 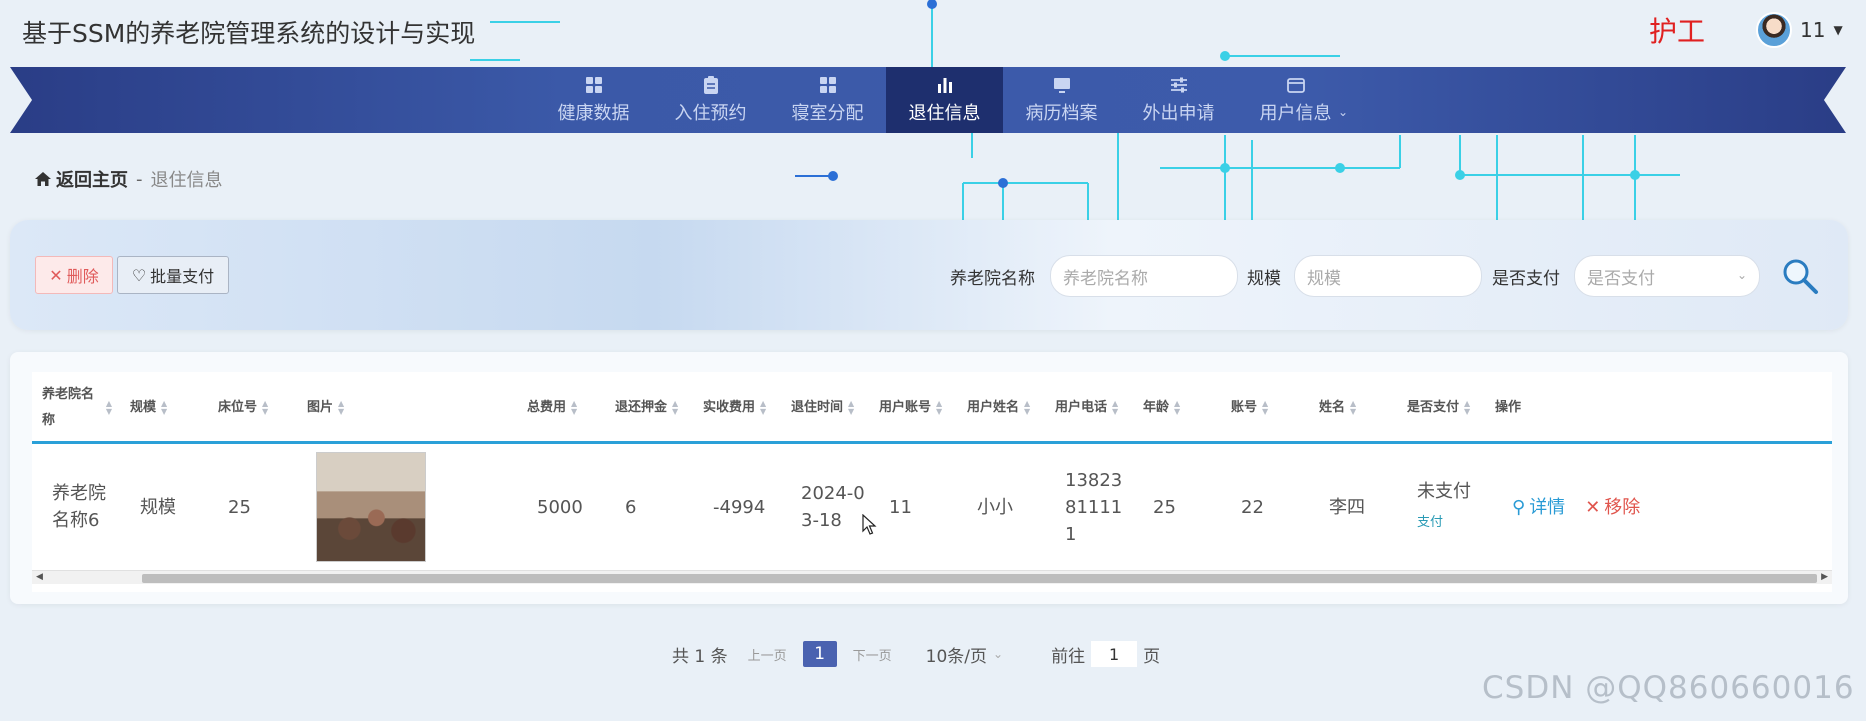 I want to click on page-size-select: 10条/页 ⌄, so click(x=964, y=654).